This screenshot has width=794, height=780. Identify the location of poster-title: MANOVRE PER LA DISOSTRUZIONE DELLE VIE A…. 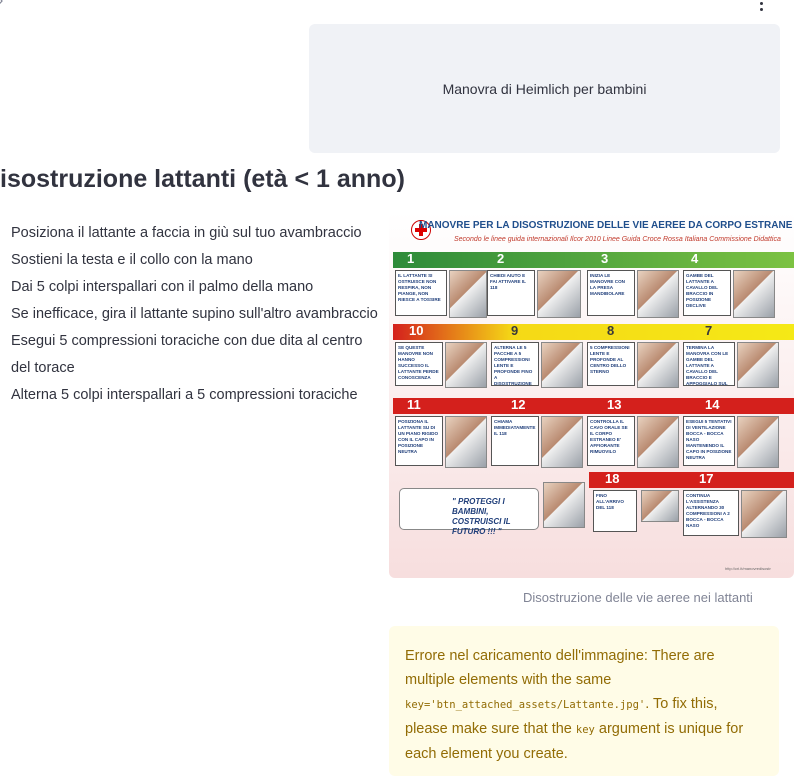
(606, 225).